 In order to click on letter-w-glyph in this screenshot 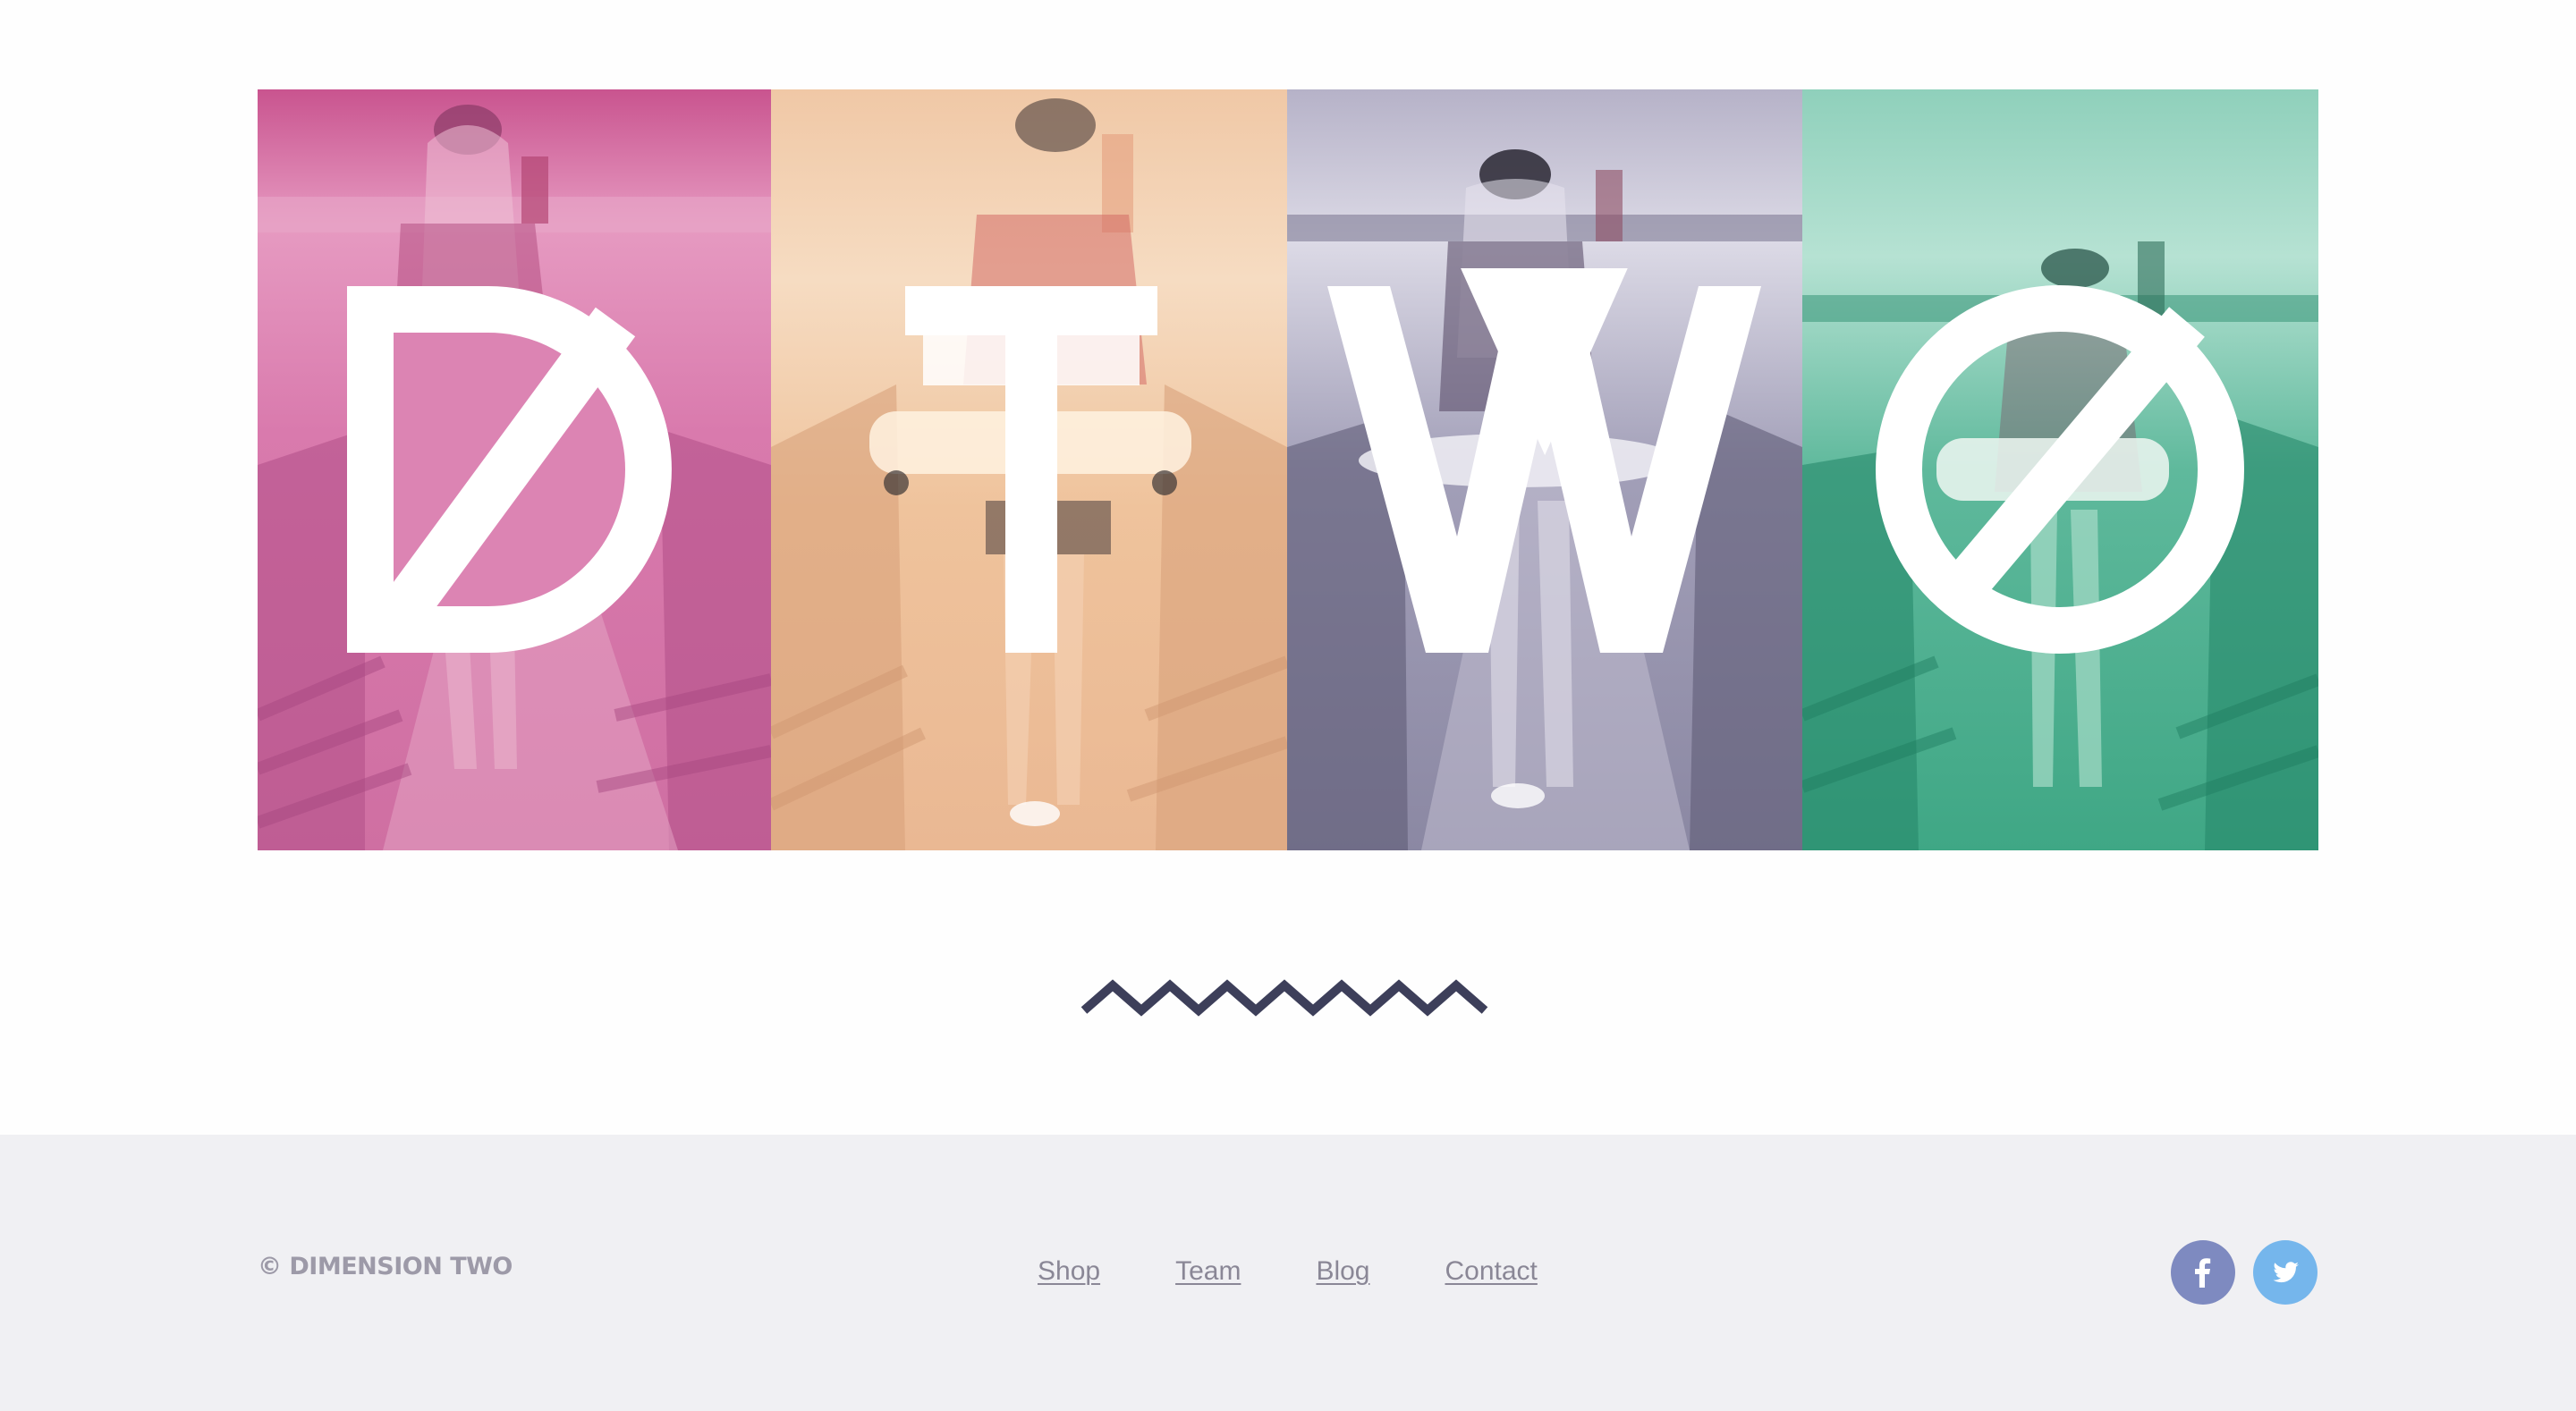, I will do `click(1544, 461)`.